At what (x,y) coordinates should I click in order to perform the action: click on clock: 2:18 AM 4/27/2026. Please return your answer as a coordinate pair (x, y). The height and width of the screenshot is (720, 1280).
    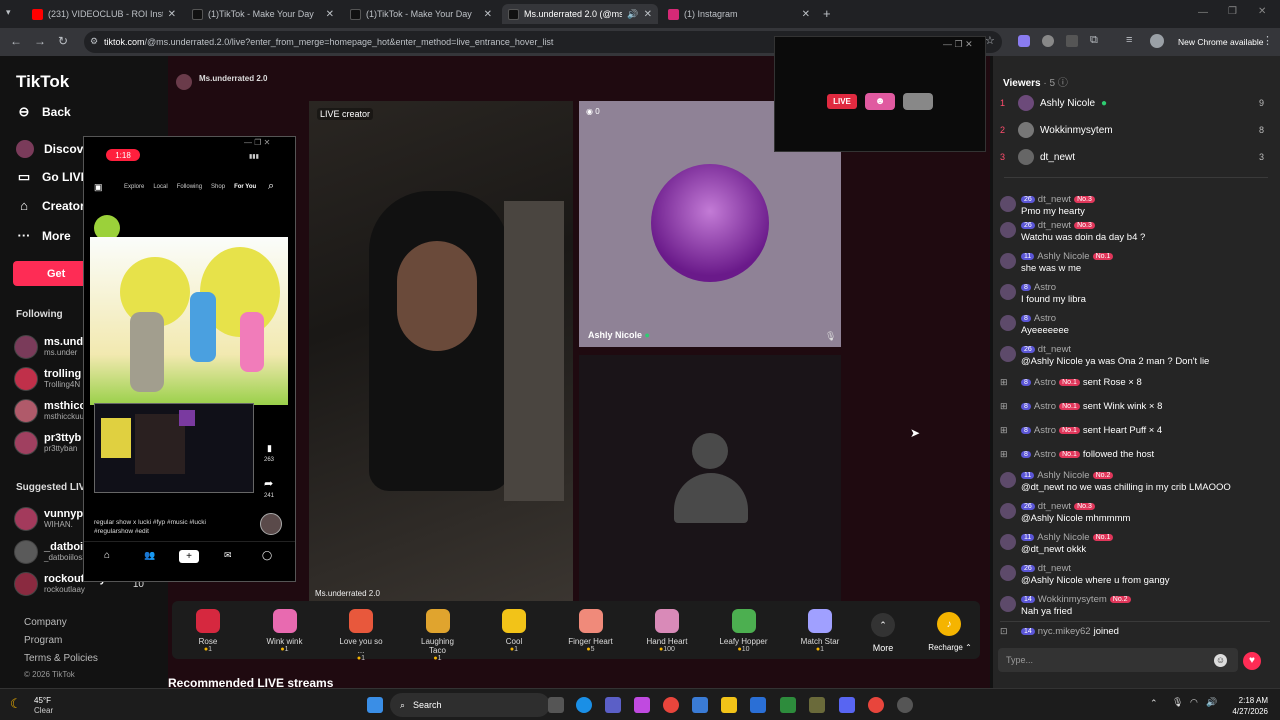
    Looking at the image, I should click on (1247, 706).